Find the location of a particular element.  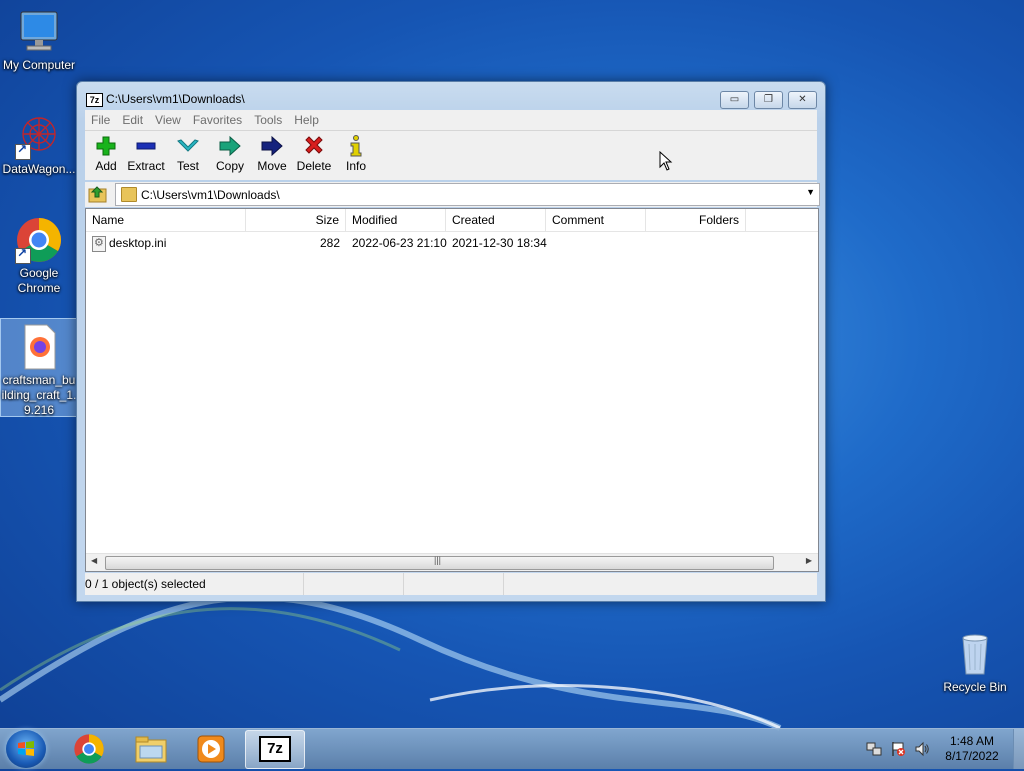

test-button: Test is located at coordinates (188, 152).